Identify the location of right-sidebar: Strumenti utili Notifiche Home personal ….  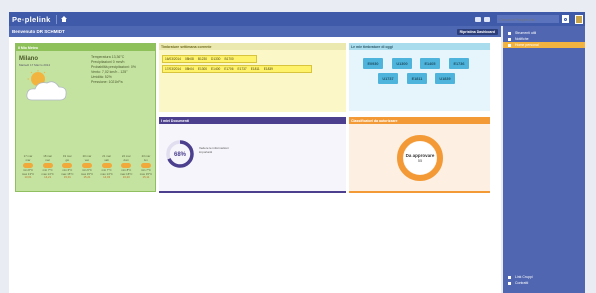
(544, 159).